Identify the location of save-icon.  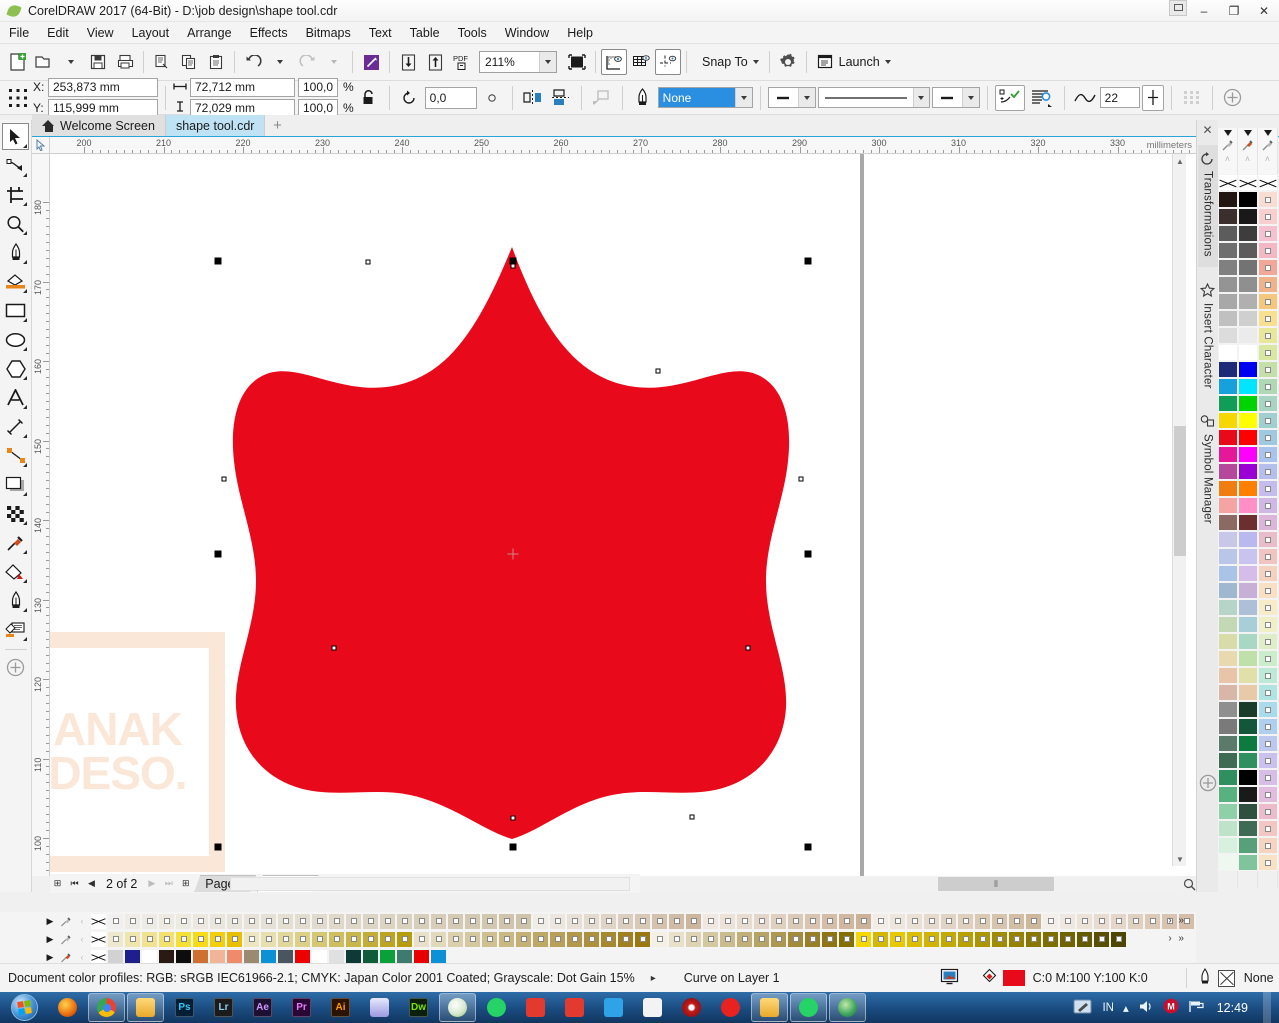
(98, 62).